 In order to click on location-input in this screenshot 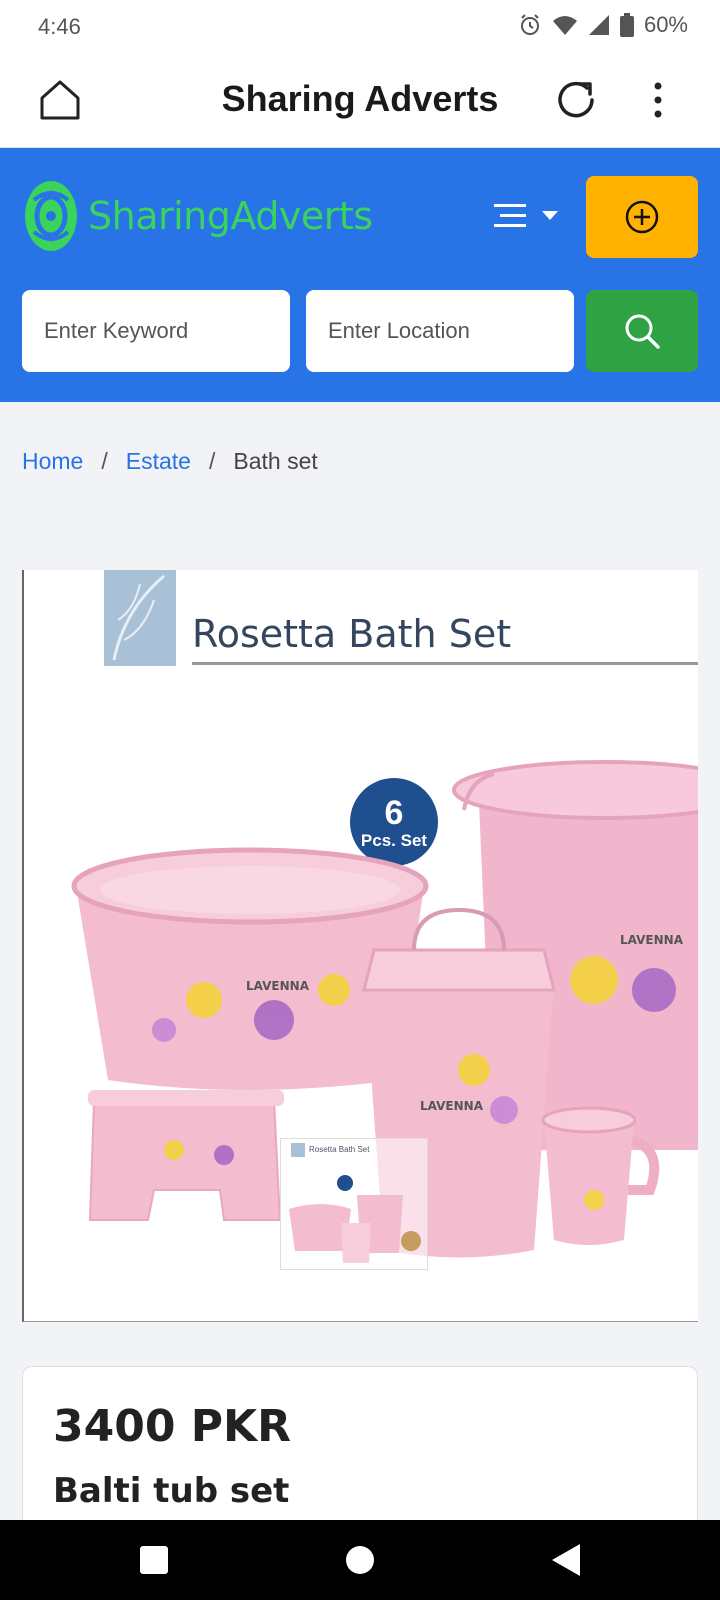, I will do `click(440, 331)`.